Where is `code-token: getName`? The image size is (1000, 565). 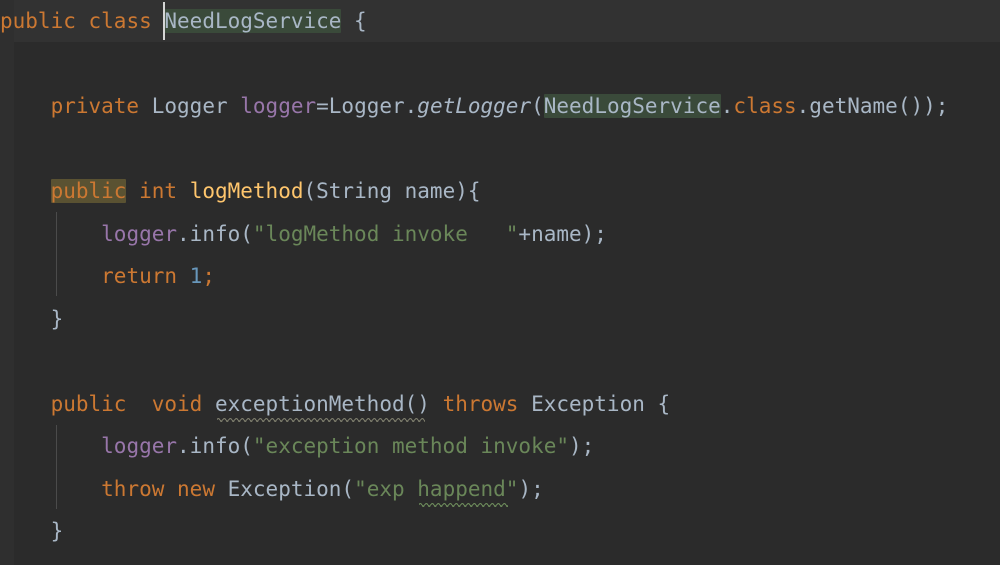
code-token: getName is located at coordinates (853, 106).